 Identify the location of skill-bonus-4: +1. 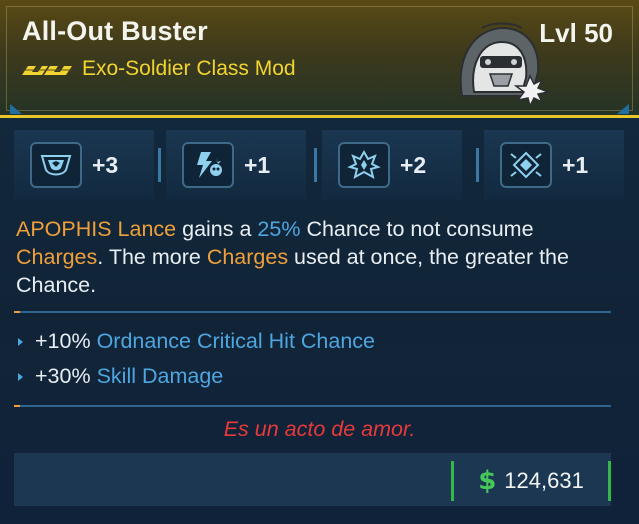
(554, 165).